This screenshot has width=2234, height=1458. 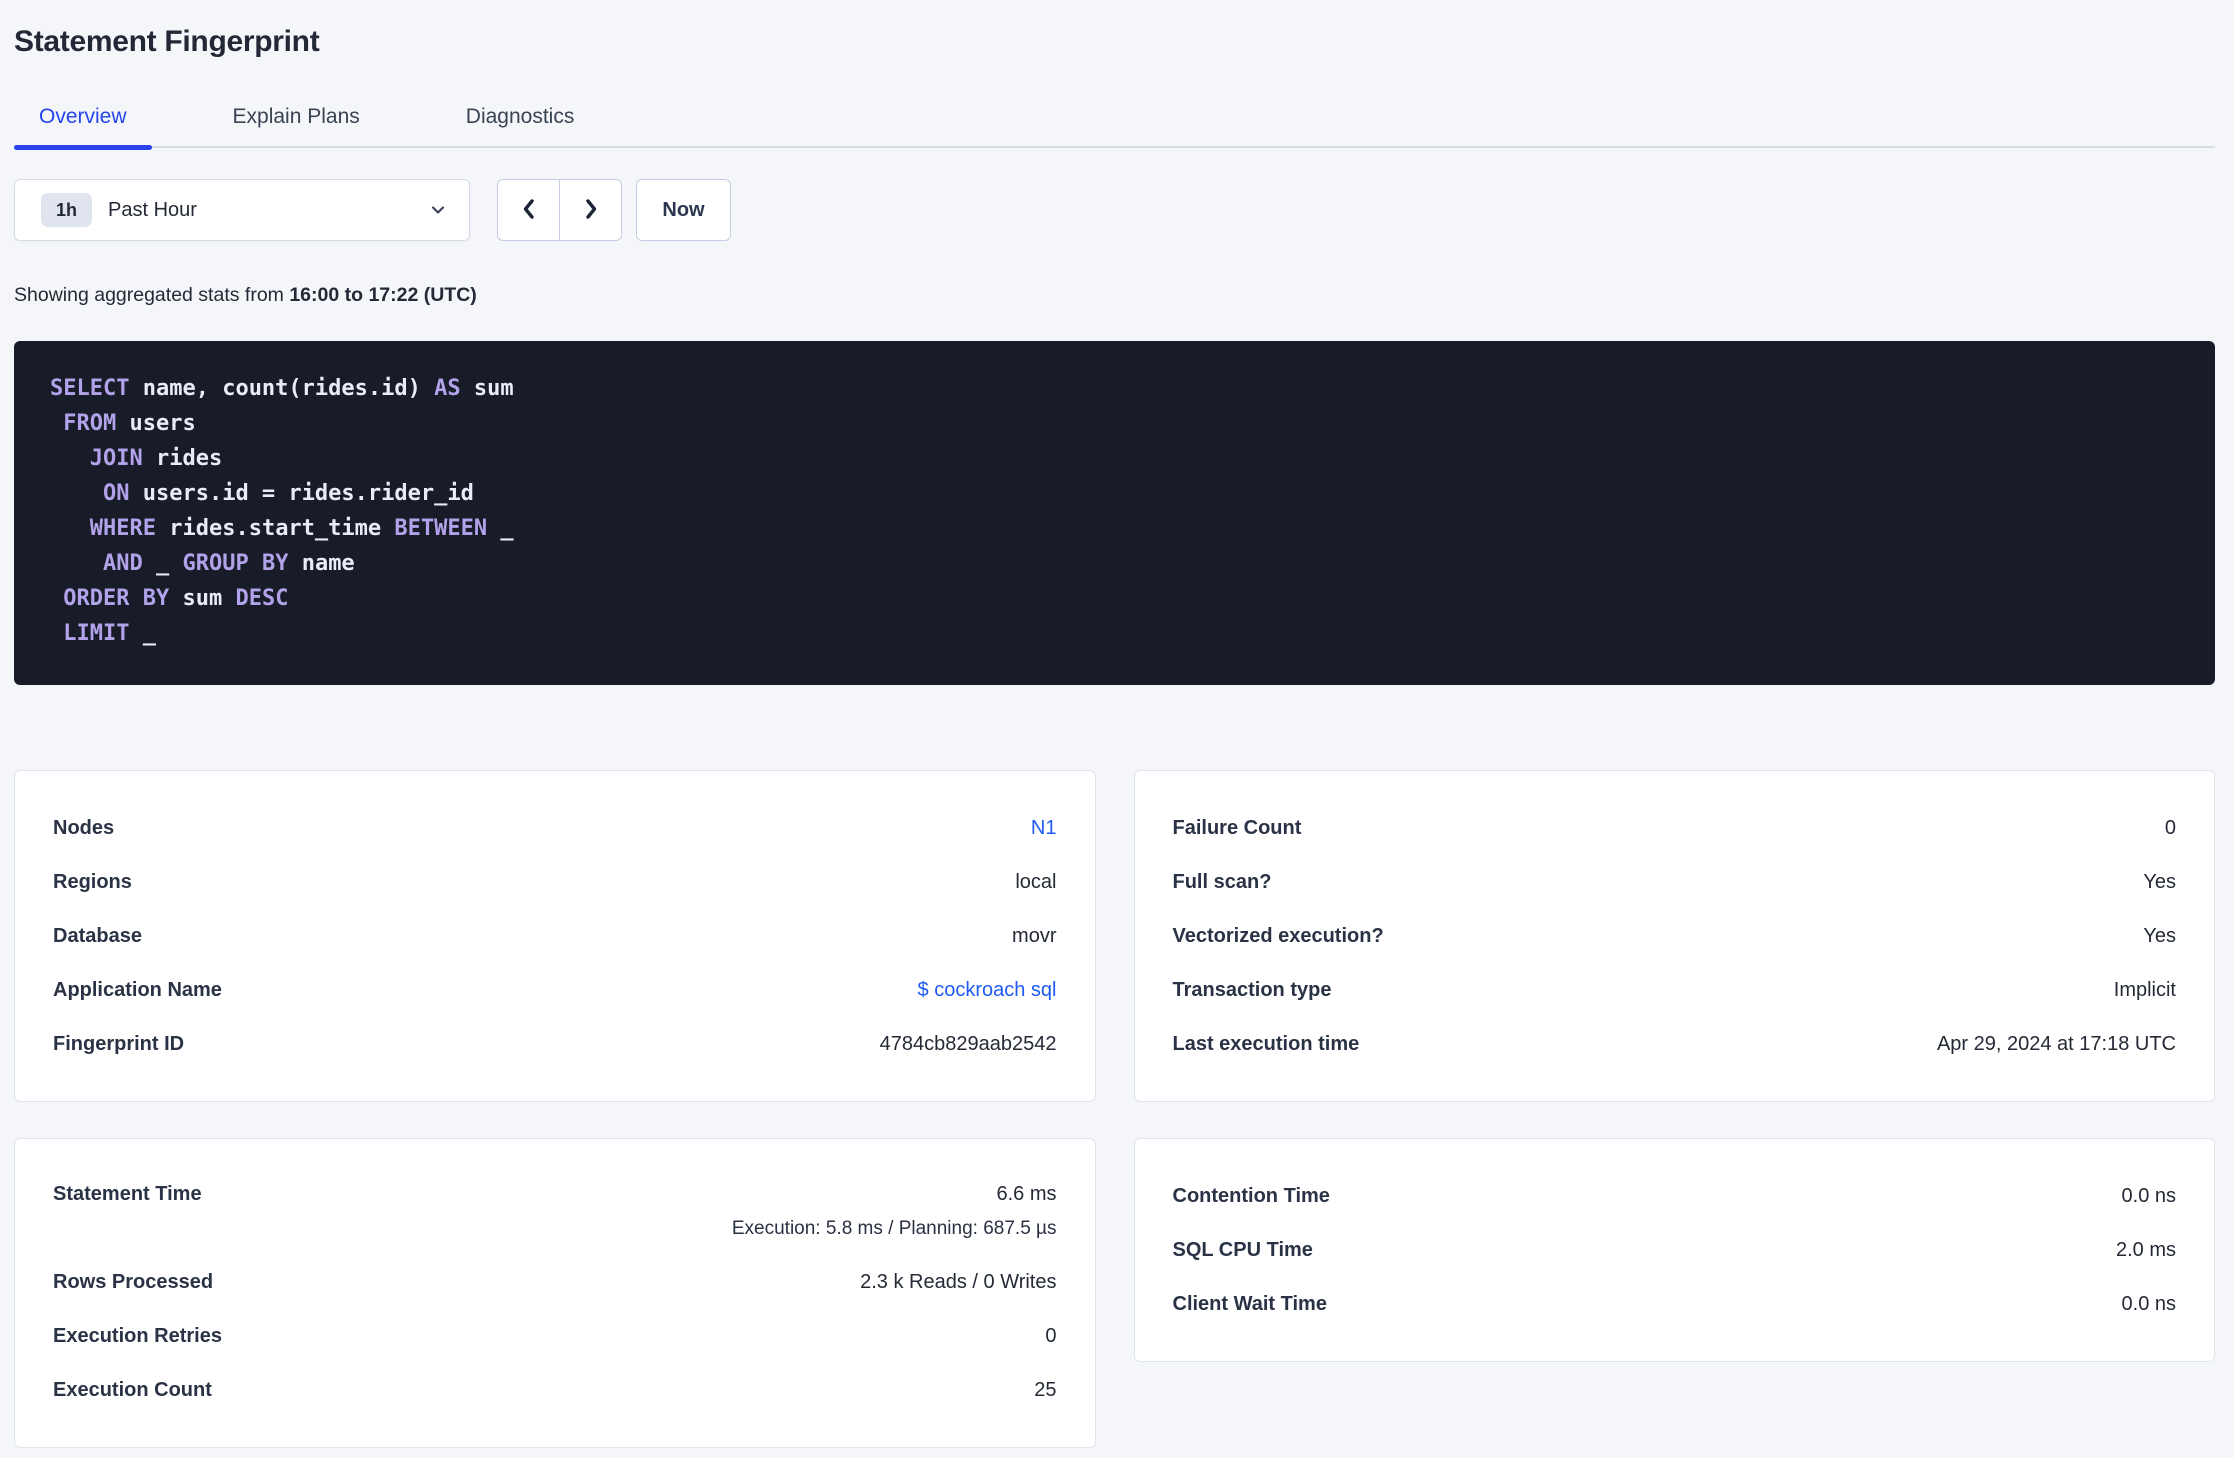 What do you see at coordinates (83, 127) in the screenshot?
I see `tab-overview: Overview` at bounding box center [83, 127].